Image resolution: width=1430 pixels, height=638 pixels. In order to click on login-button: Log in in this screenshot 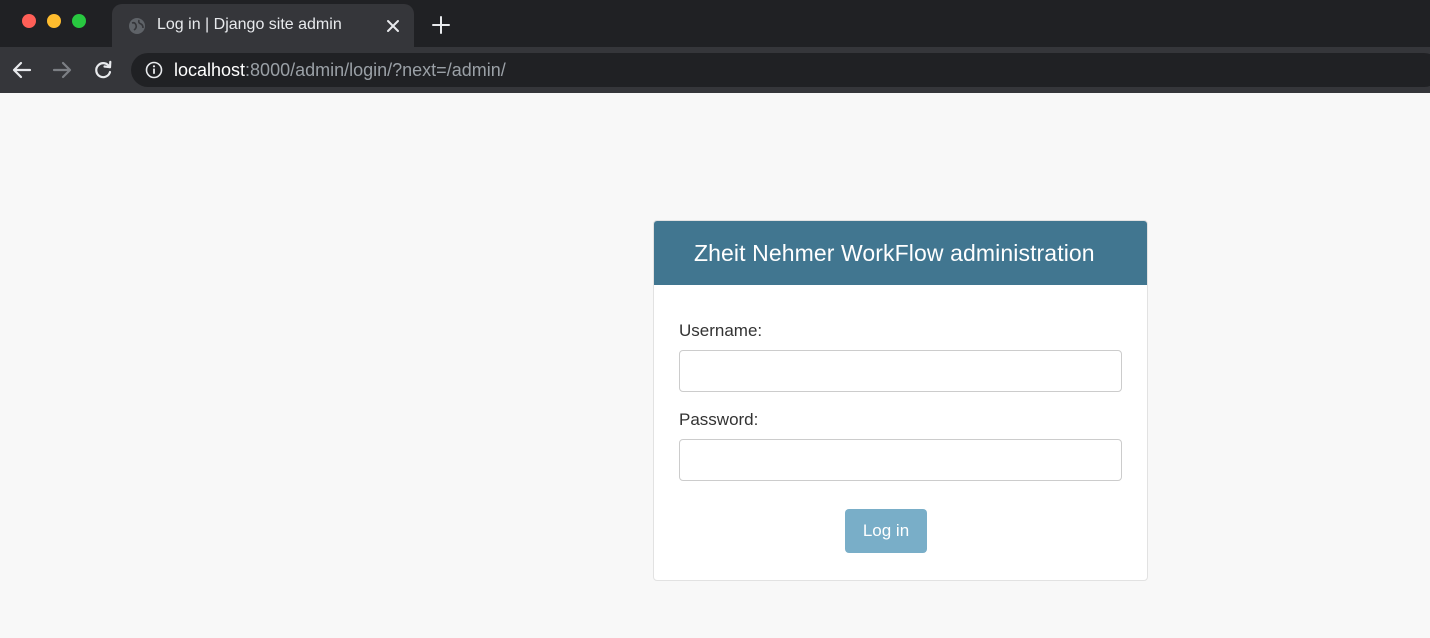, I will do `click(886, 531)`.